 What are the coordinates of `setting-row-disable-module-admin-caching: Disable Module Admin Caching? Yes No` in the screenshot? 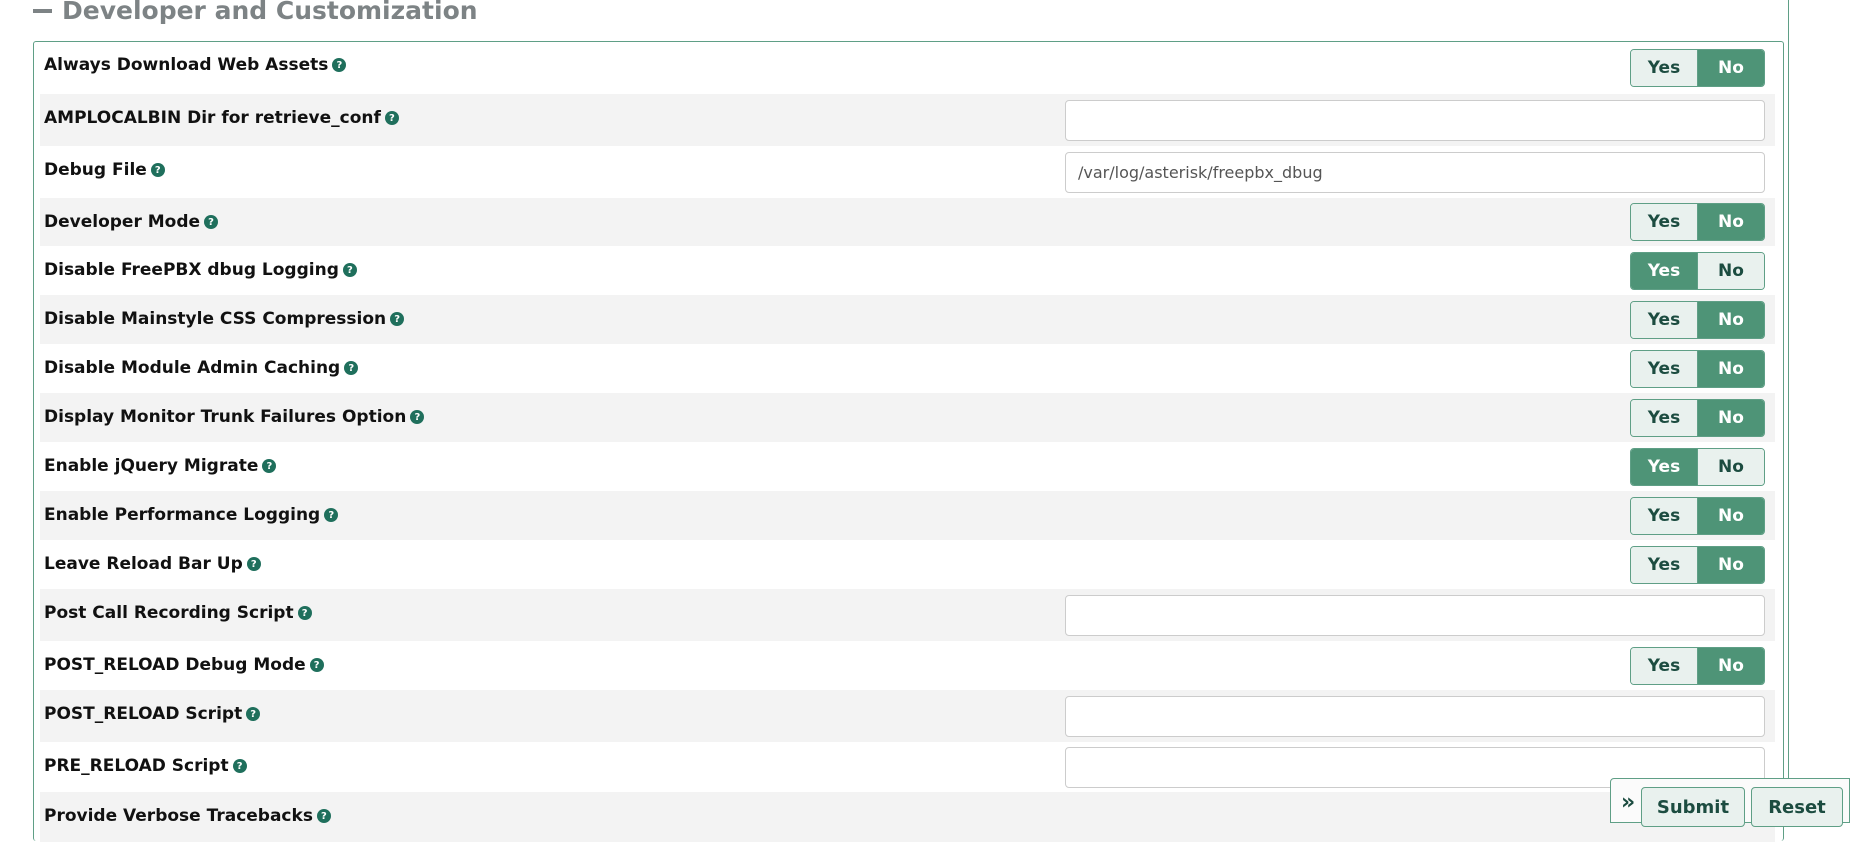 It's located at (907, 368).